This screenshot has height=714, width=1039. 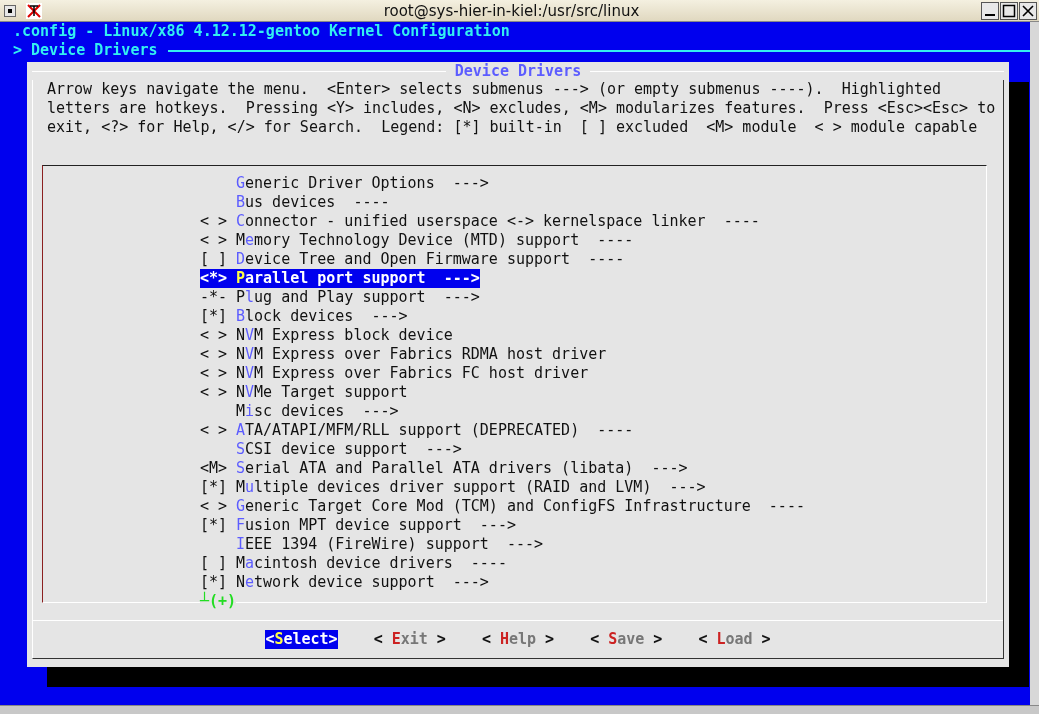 What do you see at coordinates (1028, 10) in the screenshot?
I see `close-button` at bounding box center [1028, 10].